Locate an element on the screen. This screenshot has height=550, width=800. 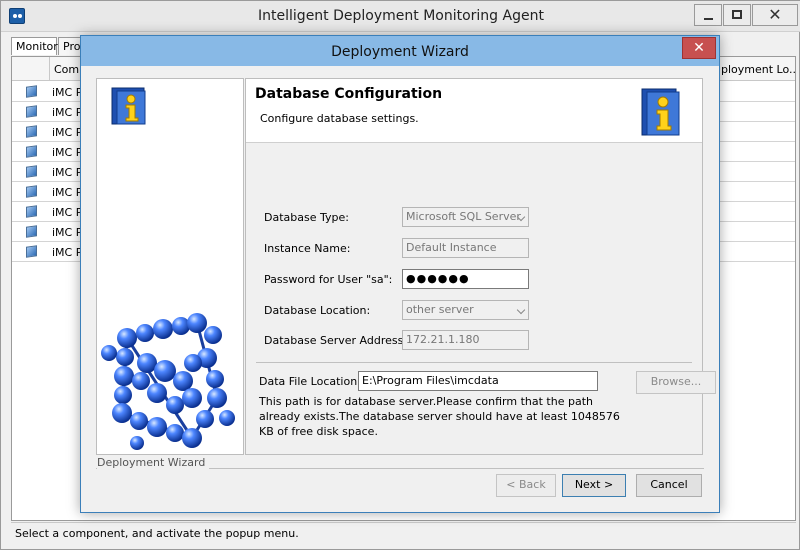
database-server-address-field: 172.21.1.180 is located at coordinates (465, 340).